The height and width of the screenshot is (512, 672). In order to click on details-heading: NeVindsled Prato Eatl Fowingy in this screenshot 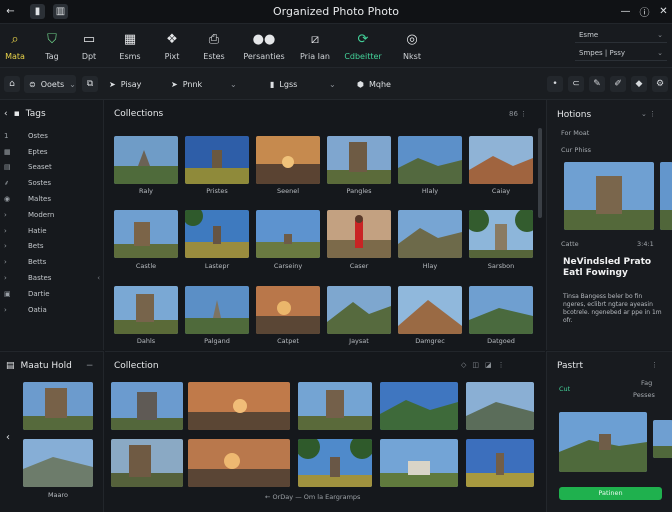, I will do `click(607, 267)`.